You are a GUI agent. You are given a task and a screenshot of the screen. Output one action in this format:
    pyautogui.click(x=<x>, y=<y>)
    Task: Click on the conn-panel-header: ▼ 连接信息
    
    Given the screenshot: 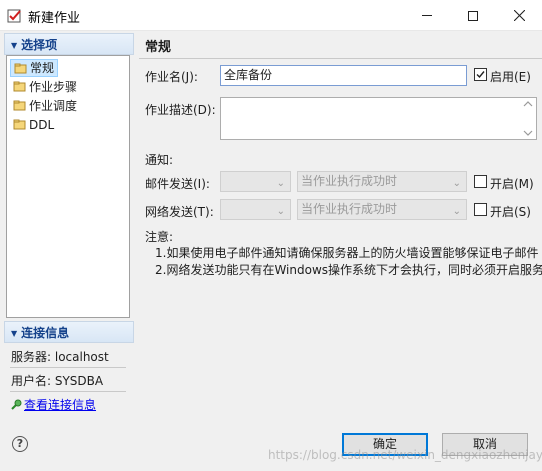 What is the action you would take?
    pyautogui.click(x=69, y=332)
    